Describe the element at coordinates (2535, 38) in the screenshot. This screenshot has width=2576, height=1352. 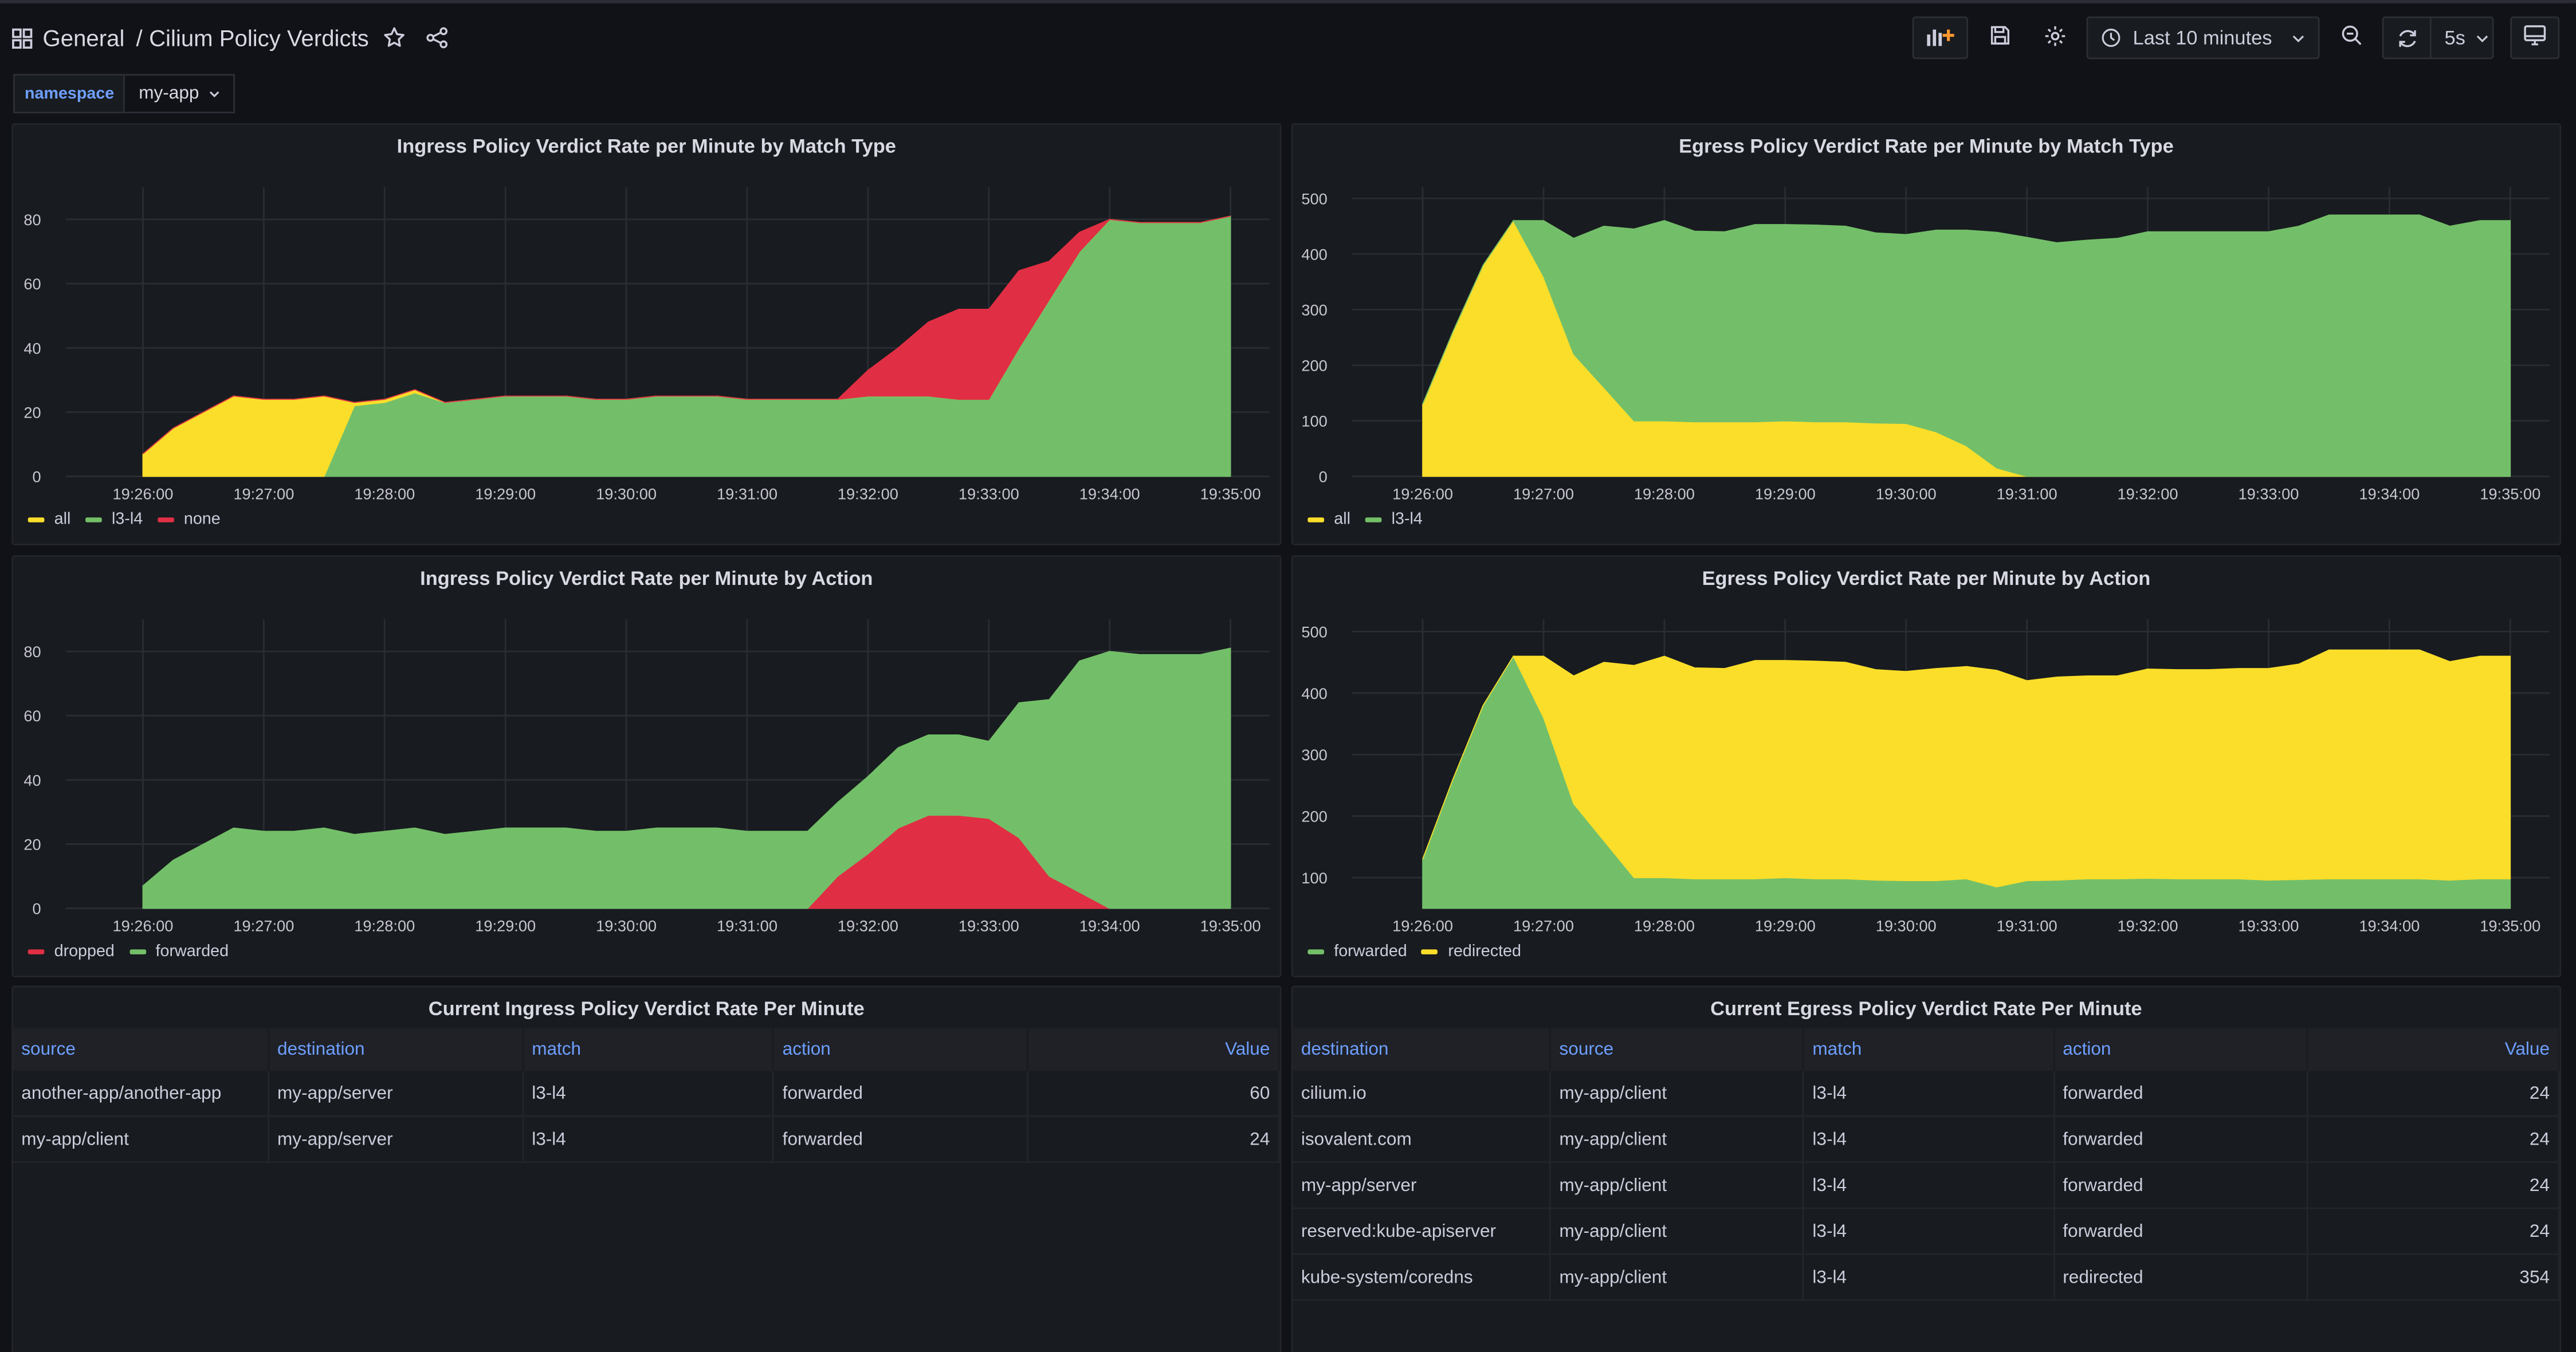
I see `tv-mode-button` at that location.